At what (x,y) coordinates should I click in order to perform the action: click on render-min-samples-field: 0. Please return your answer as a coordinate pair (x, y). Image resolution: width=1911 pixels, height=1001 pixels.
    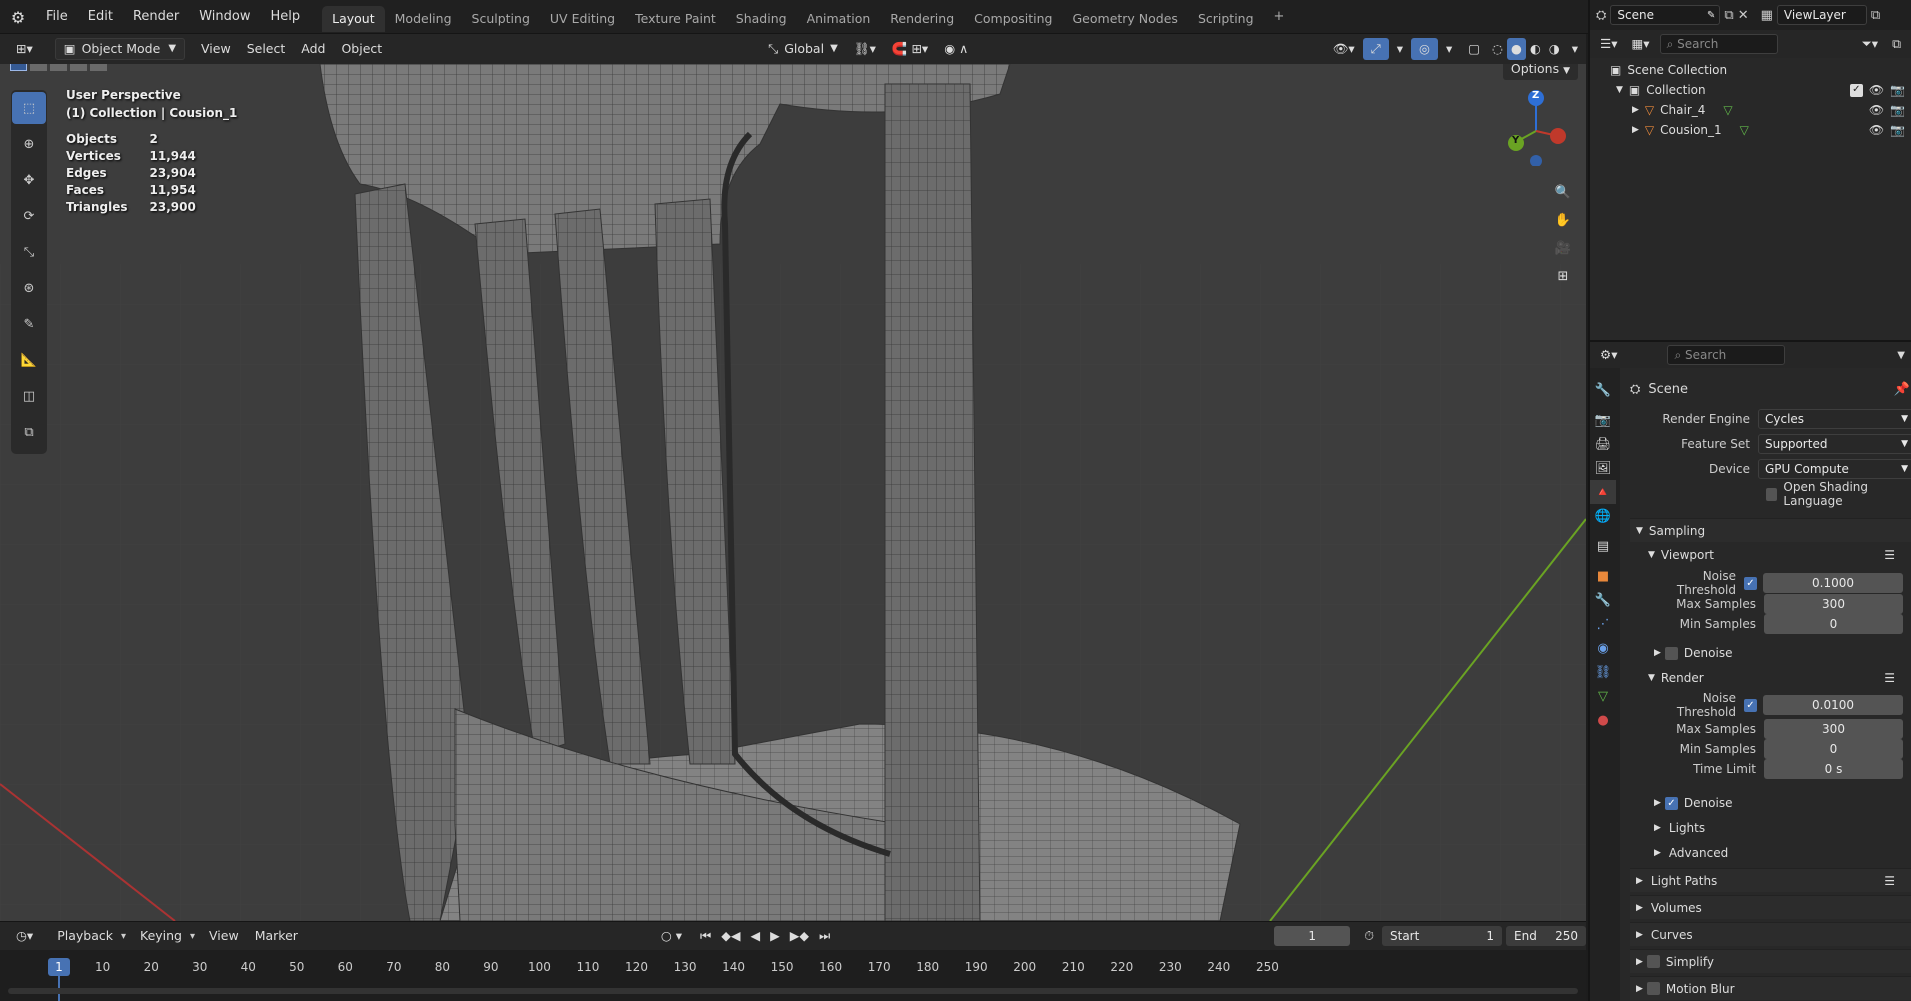
    Looking at the image, I should click on (1833, 749).